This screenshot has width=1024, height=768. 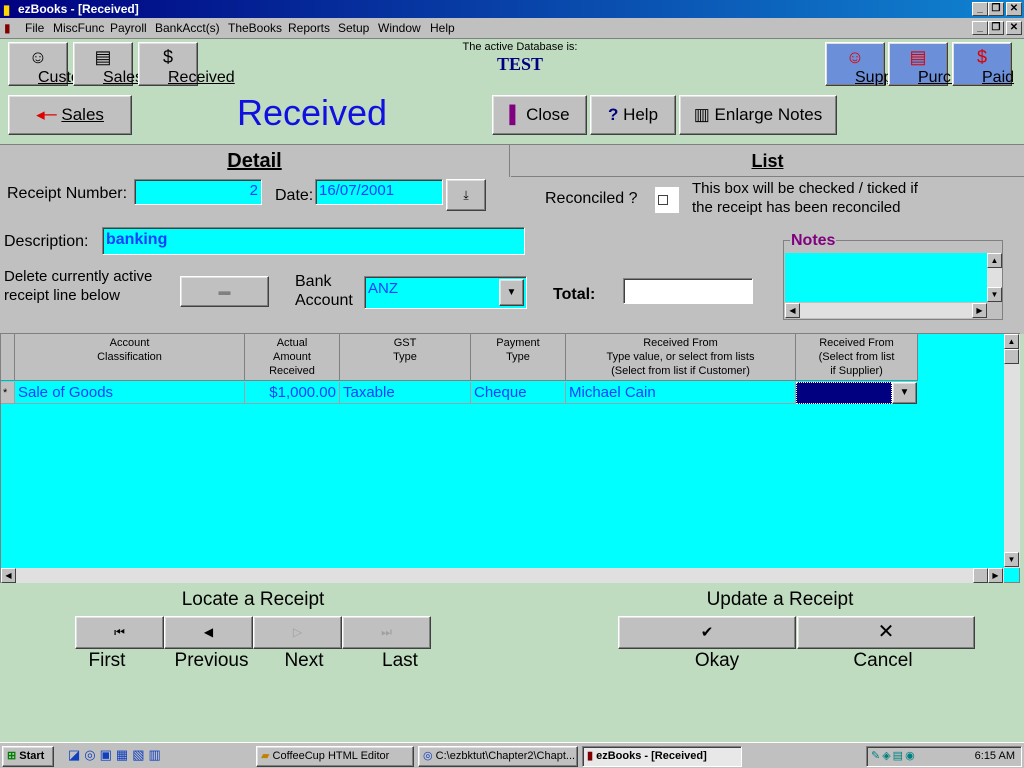 I want to click on start-button: ⊞ Start, so click(x=28, y=756).